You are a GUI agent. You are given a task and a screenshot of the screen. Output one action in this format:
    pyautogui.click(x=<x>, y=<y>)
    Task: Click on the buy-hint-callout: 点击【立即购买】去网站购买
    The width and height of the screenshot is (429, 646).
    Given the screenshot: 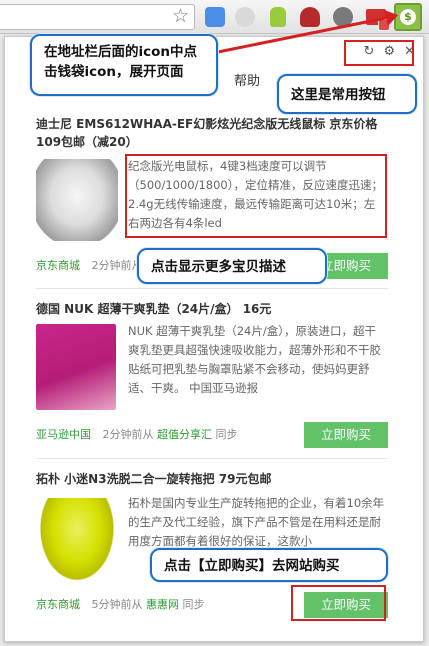 What is the action you would take?
    pyautogui.click(x=269, y=565)
    